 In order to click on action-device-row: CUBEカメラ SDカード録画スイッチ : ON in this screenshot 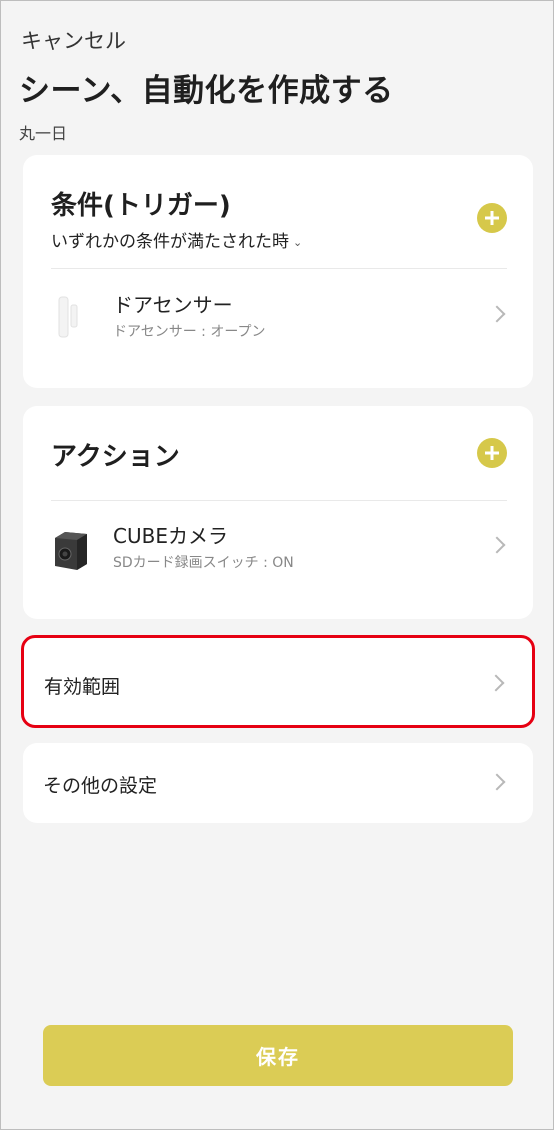, I will do `click(278, 549)`.